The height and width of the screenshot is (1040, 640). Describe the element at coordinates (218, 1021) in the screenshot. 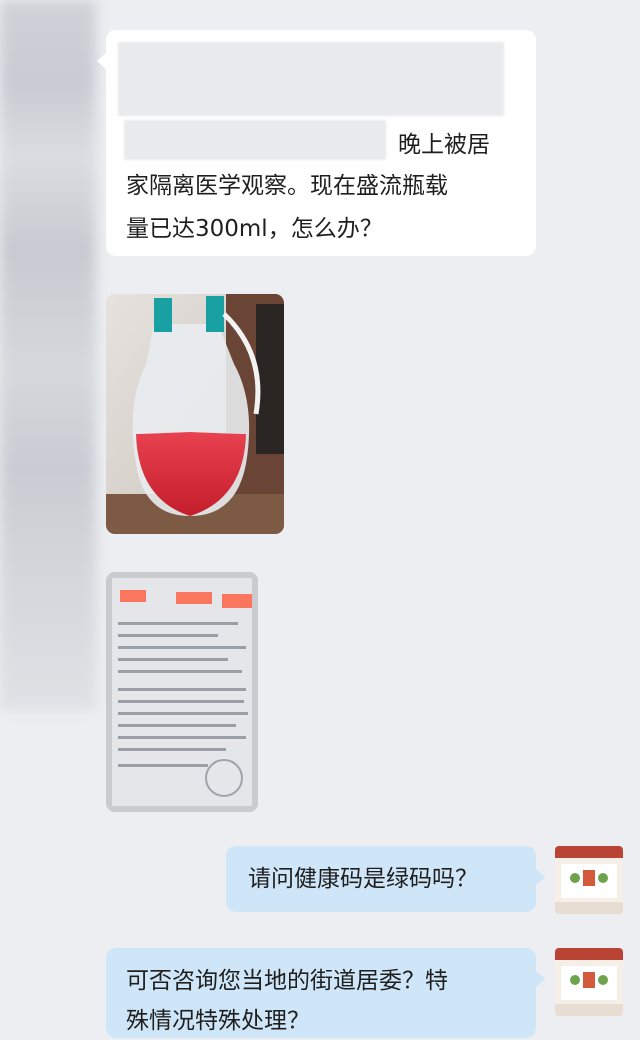

I see `message-text-line: 殊情况特殊处理？` at that location.